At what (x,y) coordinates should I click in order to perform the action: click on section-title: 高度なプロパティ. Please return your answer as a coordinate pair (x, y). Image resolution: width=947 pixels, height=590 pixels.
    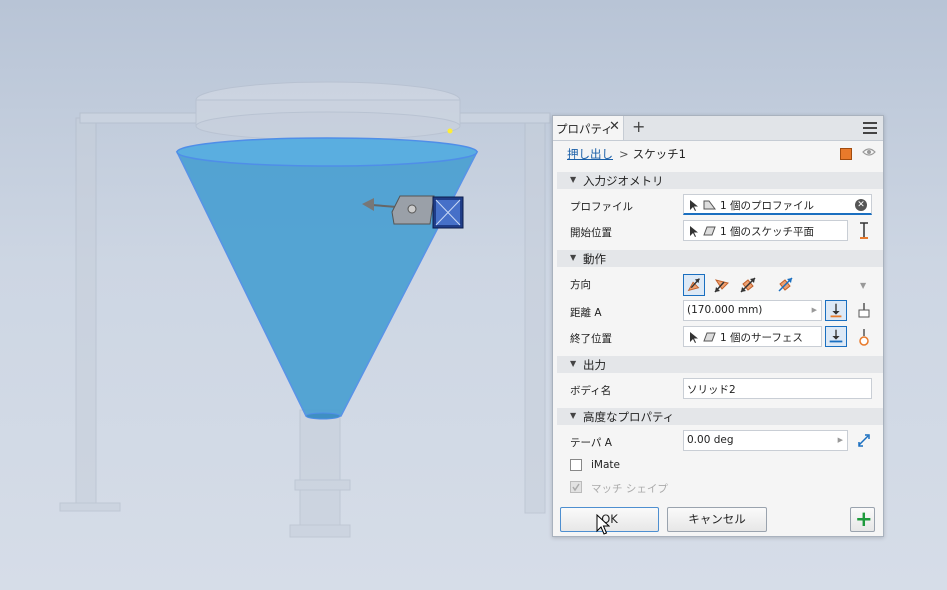
    Looking at the image, I should click on (629, 417).